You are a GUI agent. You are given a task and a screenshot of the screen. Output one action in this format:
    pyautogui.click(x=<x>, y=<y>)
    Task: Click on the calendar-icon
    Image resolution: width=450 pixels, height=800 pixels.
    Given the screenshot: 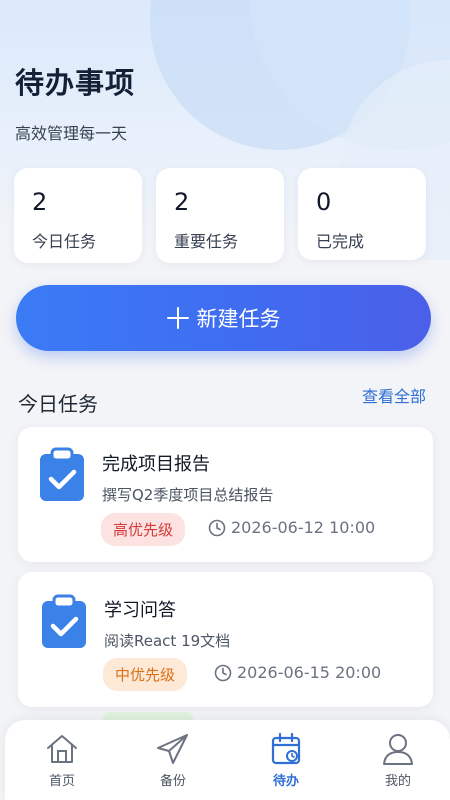 What is the action you would take?
    pyautogui.click(x=286, y=748)
    